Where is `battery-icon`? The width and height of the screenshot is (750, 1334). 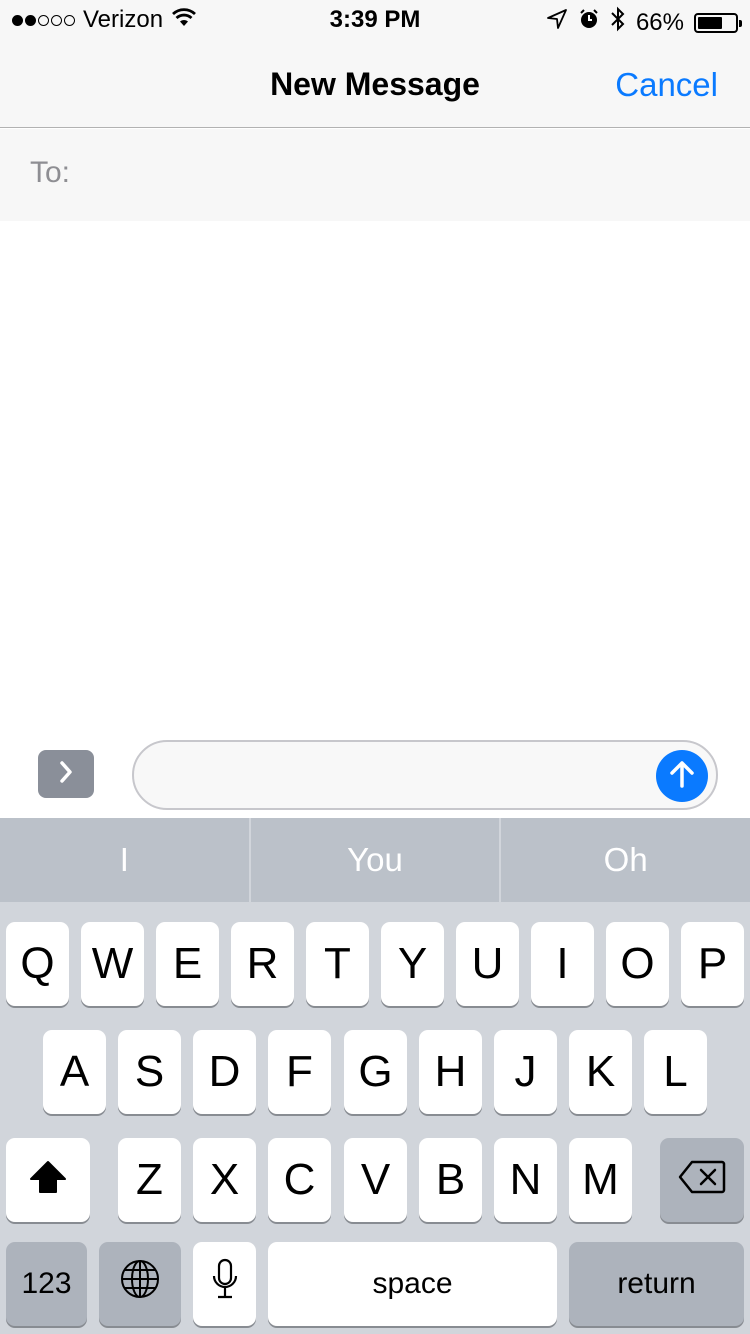
battery-icon is located at coordinates (718, 22).